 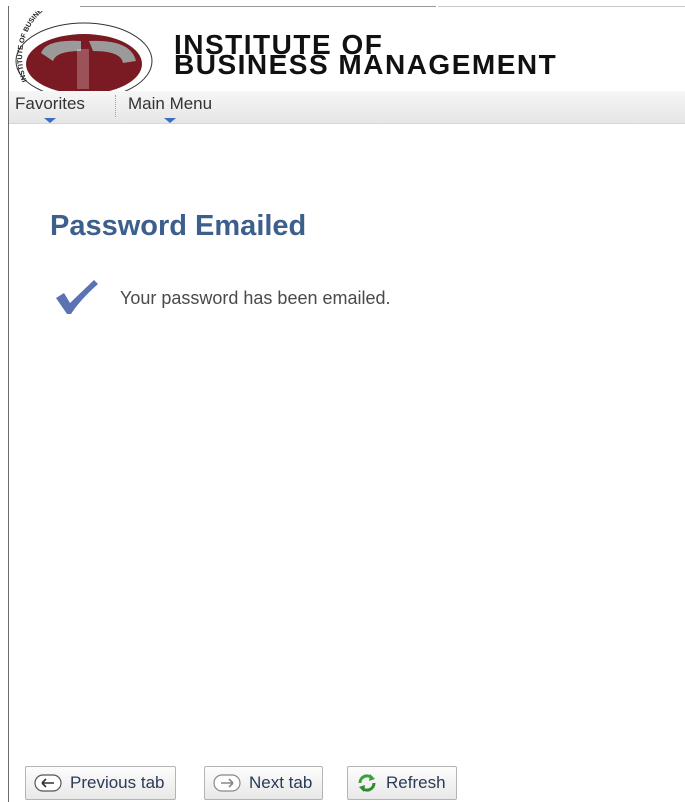 I want to click on page-title: Password Emailed, so click(x=178, y=226).